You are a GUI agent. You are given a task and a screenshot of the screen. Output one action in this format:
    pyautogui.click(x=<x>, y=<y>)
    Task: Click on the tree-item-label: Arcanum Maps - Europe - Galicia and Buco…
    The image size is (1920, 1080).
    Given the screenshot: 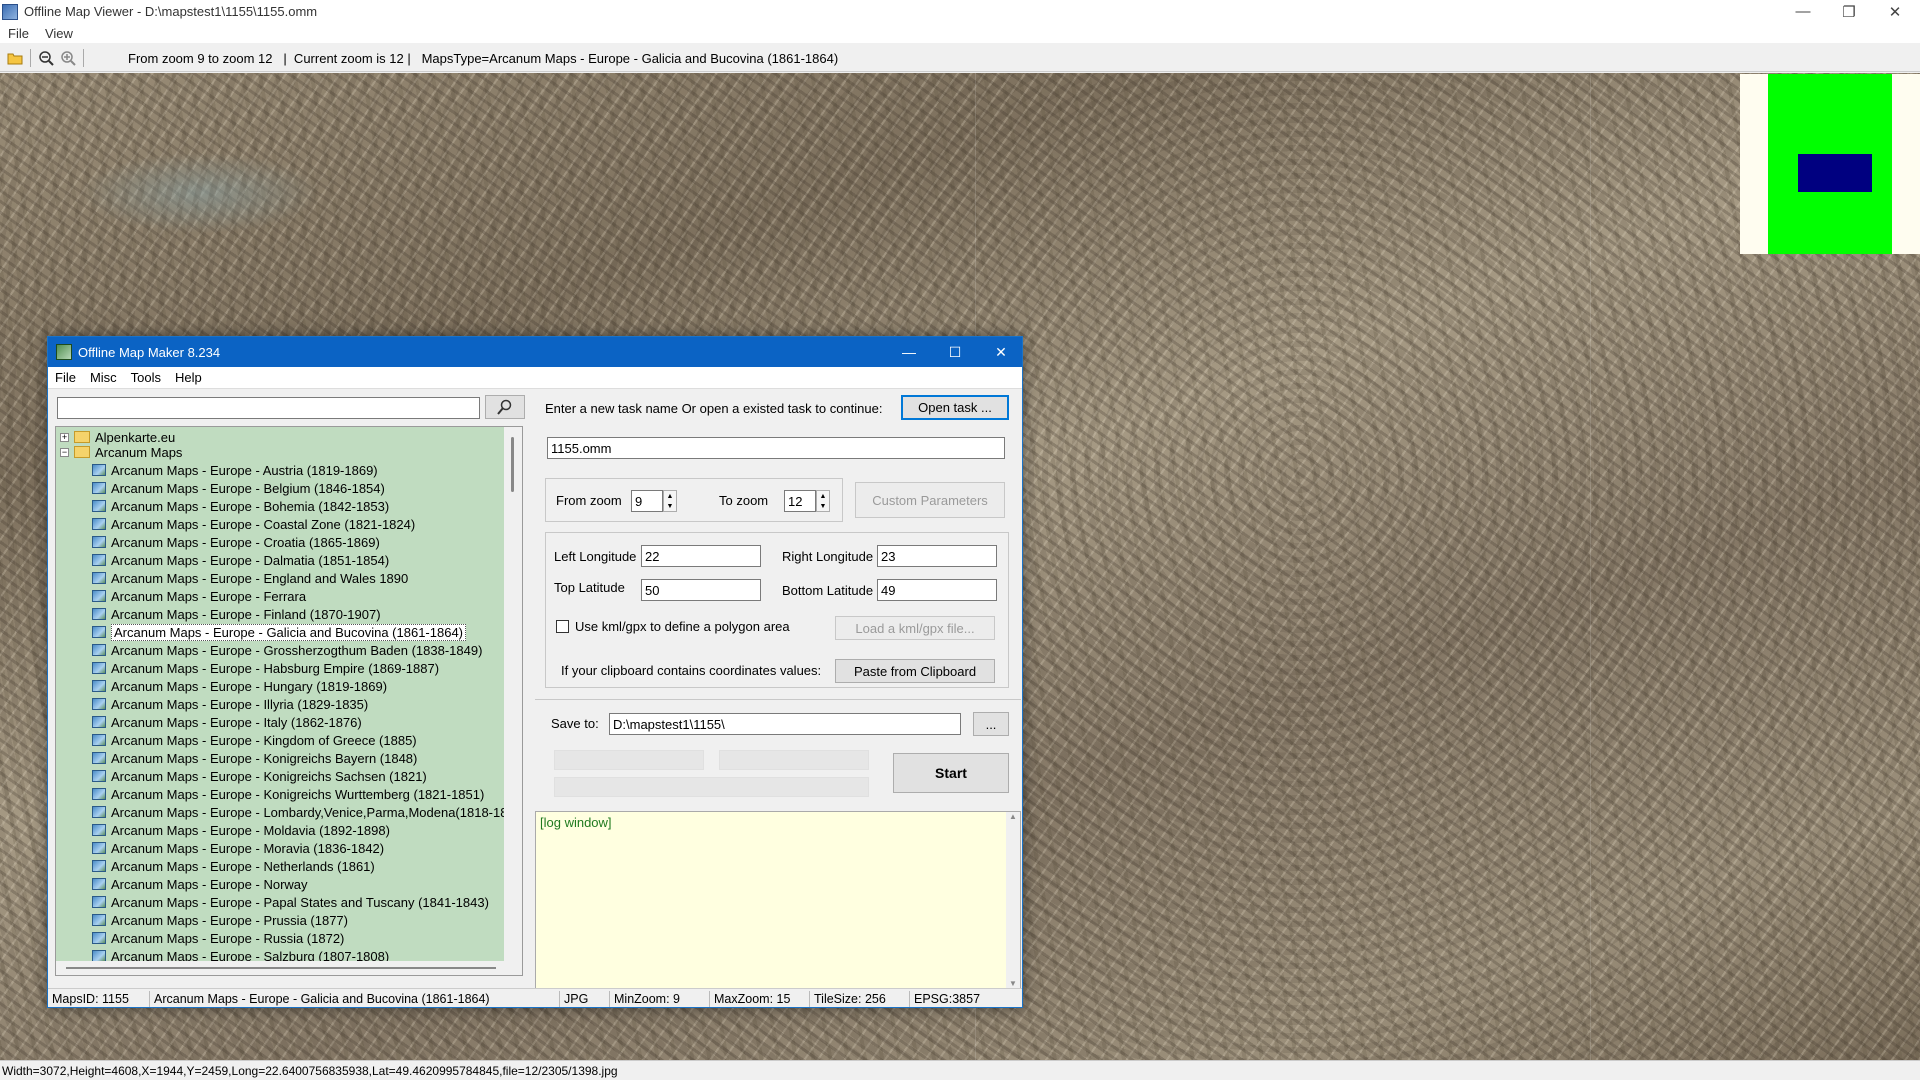 What is the action you would take?
    pyautogui.click(x=289, y=632)
    